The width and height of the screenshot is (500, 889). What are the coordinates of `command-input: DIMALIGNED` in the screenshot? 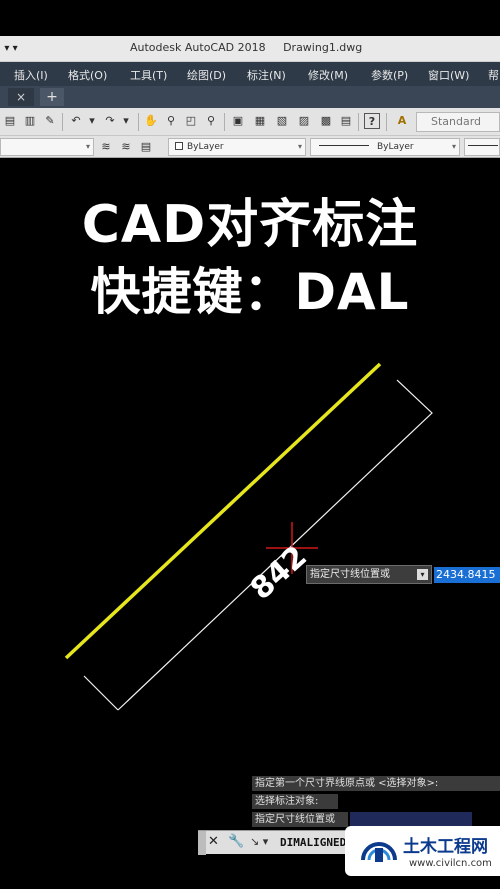 It's located at (313, 842).